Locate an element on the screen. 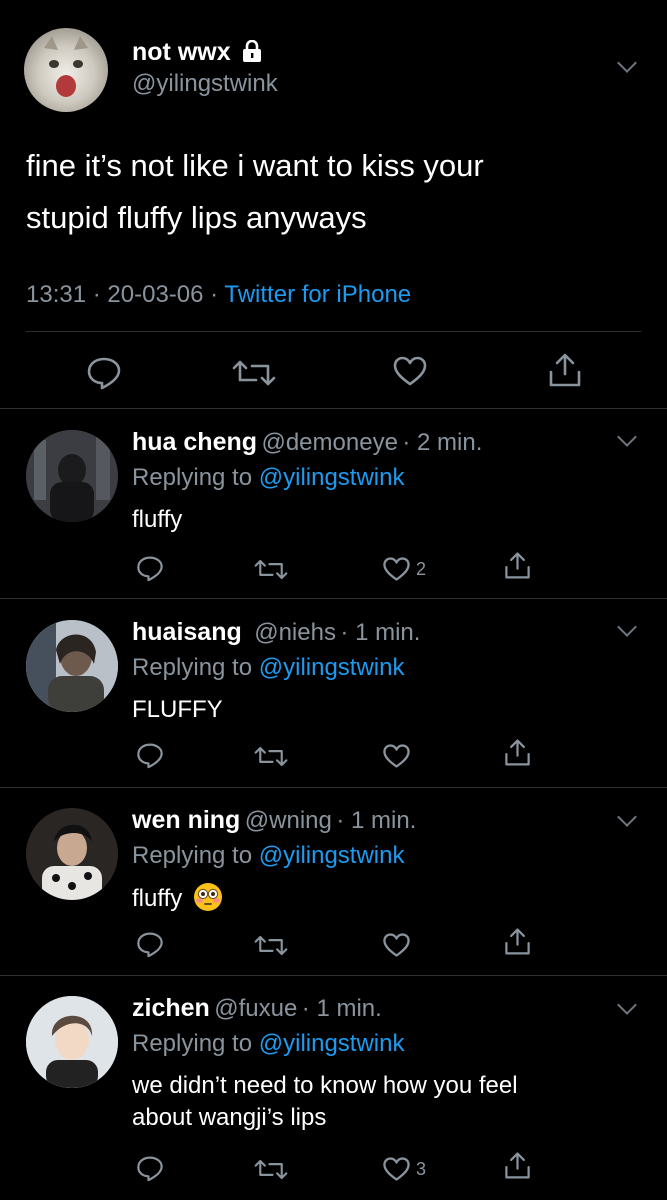  author-name-text: not wwx is located at coordinates (181, 52).